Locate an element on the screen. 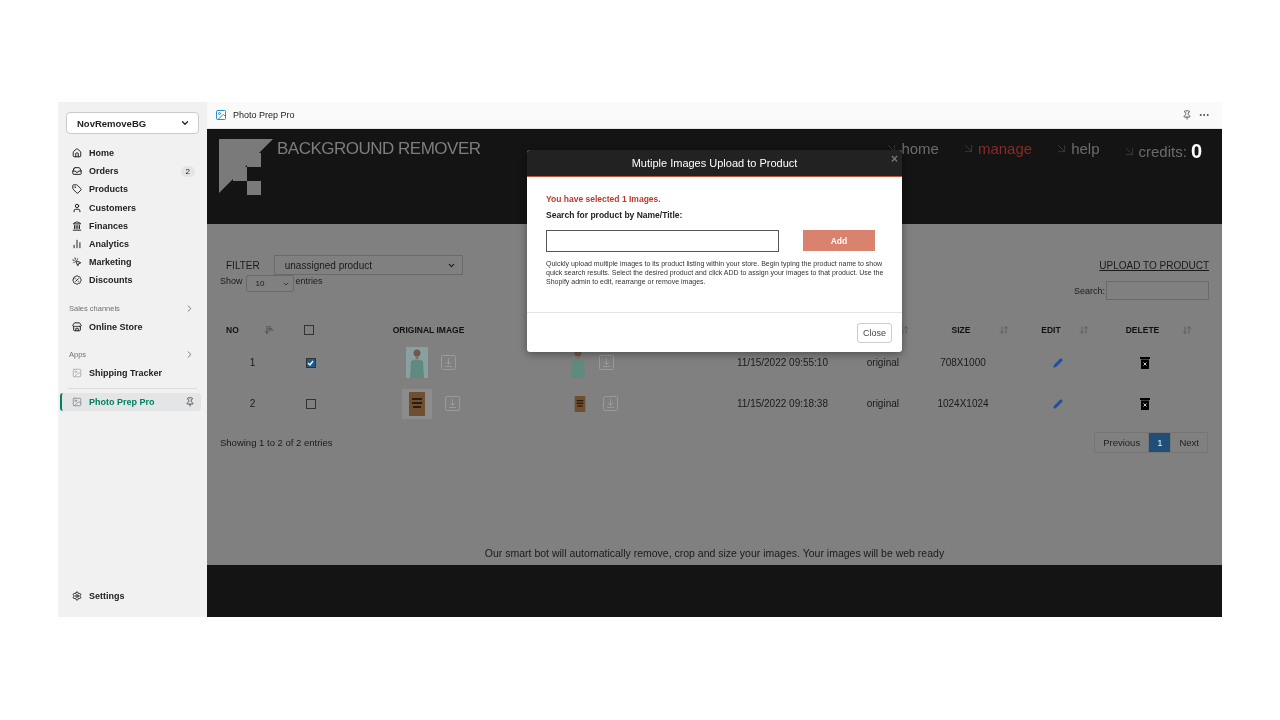 This screenshot has width=1280, height=720. filter-select: unassigned product is located at coordinates (368, 265).